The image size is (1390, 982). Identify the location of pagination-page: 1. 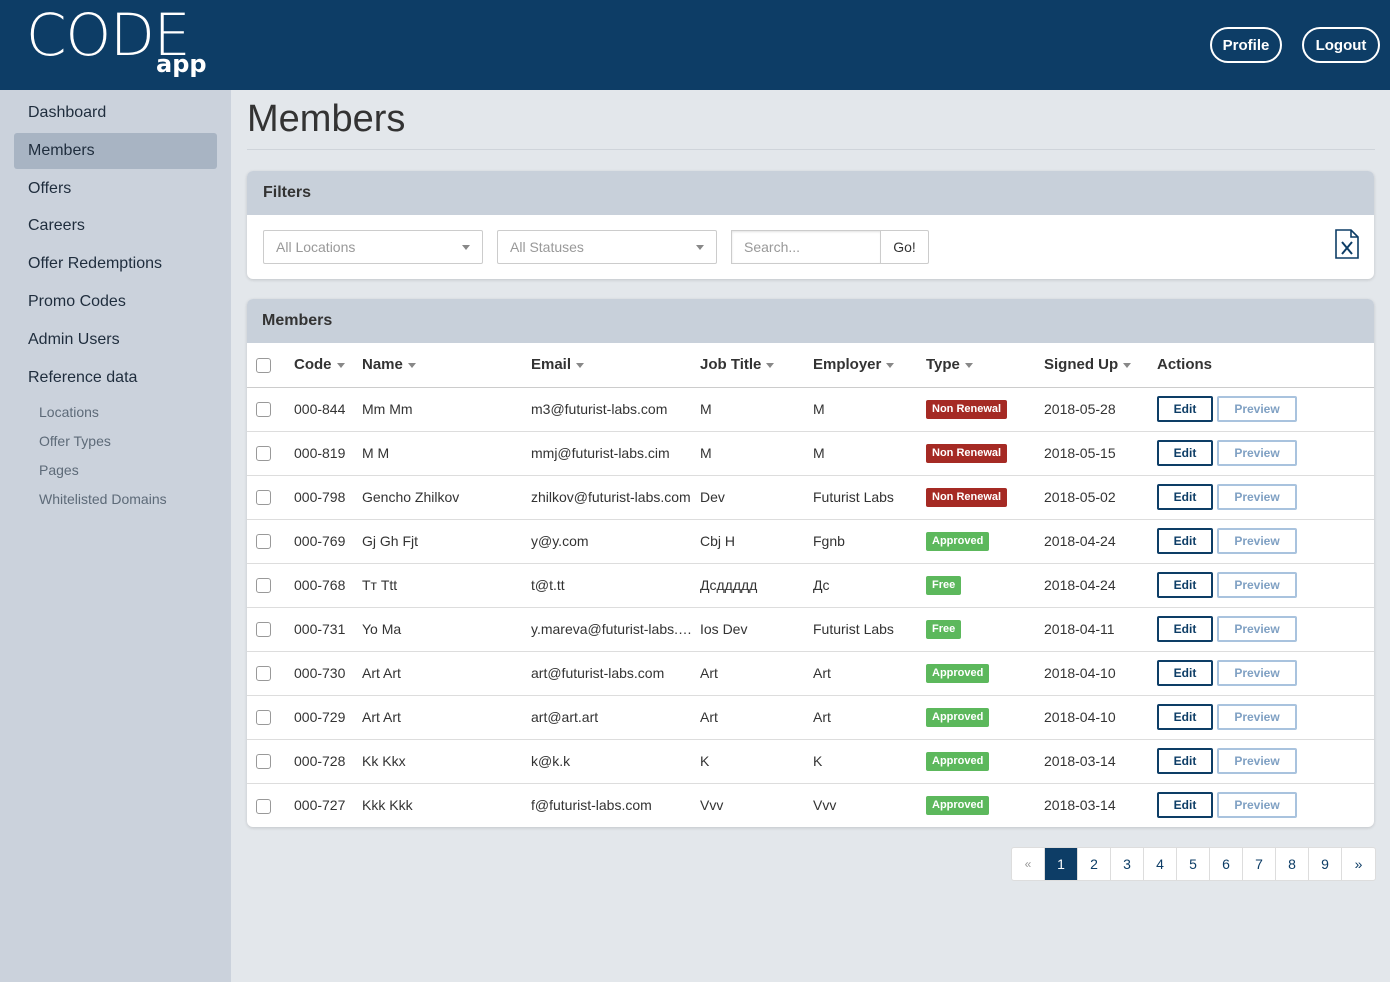
(1061, 864).